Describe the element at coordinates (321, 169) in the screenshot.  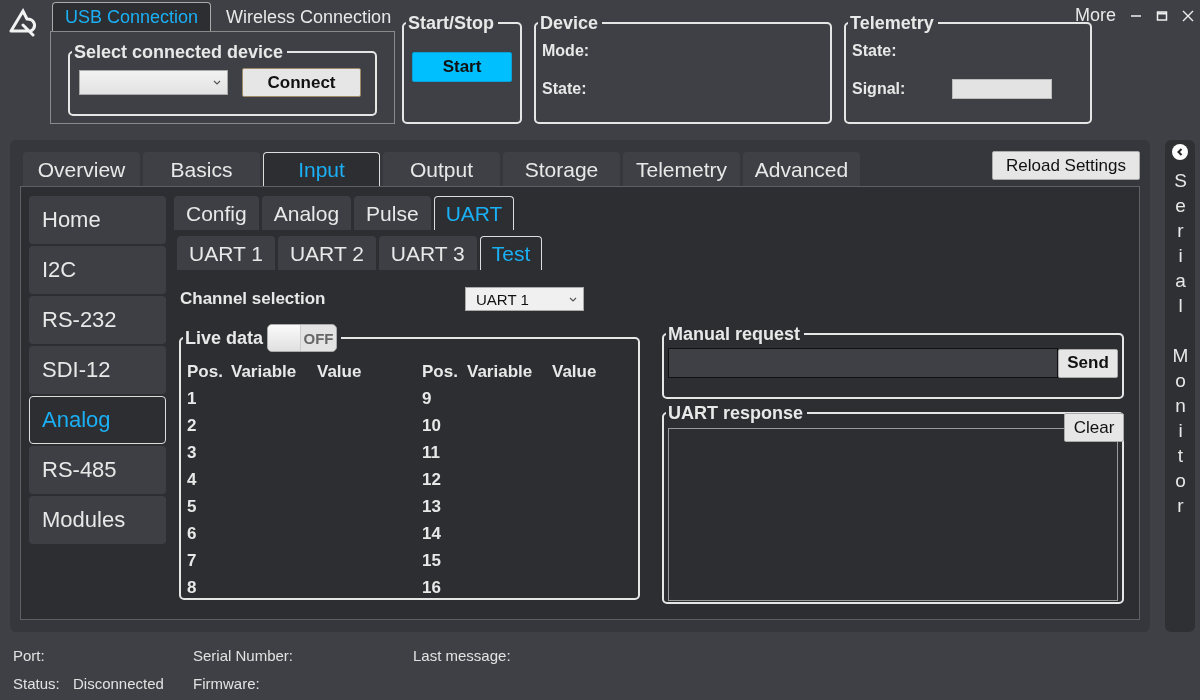
I see `tab: Input` at that location.